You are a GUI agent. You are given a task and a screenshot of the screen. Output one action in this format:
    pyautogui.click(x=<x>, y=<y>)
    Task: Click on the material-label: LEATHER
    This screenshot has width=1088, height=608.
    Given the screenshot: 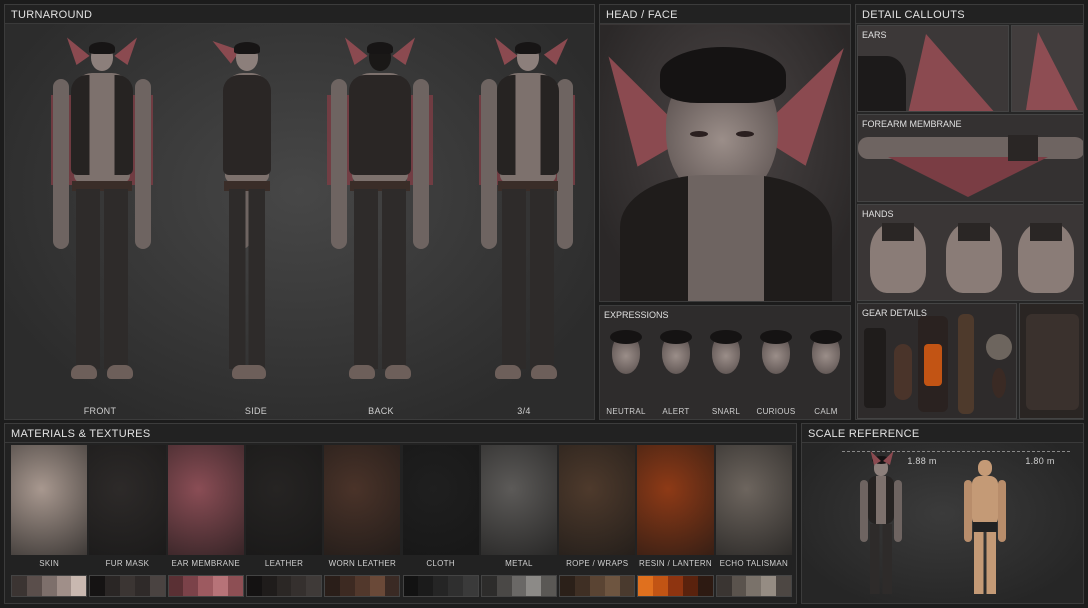 What is the action you would take?
    pyautogui.click(x=284, y=563)
    